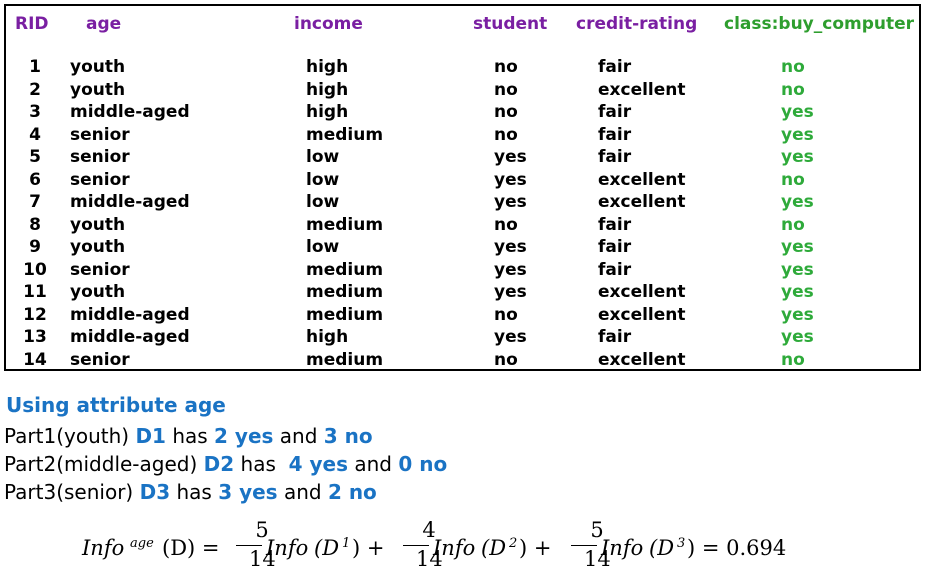 The width and height of the screenshot is (927, 580). What do you see at coordinates (462, 316) in the screenshot?
I see `table-row: 12 middle-aged medium no excellent yes` at bounding box center [462, 316].